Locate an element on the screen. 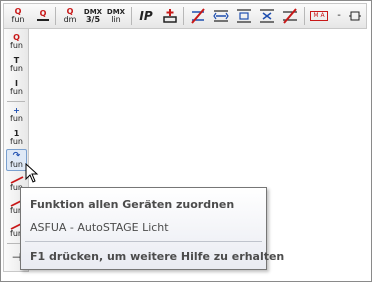 This screenshot has width=372, height=282. tooltip-description: ASFUA - AutoSTAGE Licht is located at coordinates (99, 227).